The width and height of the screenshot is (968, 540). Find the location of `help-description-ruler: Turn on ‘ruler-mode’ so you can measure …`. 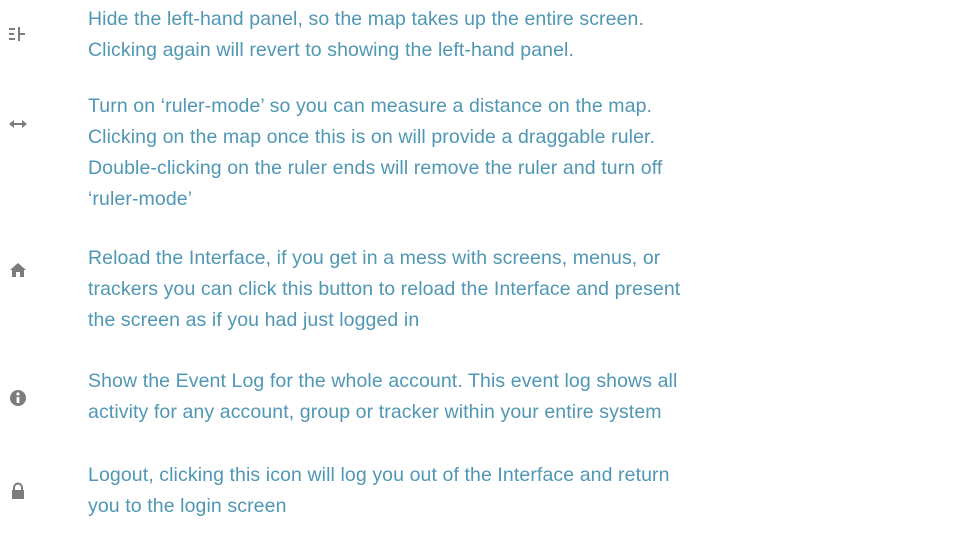

help-description-ruler: Turn on ‘ruler-mode’ so you can measure … is located at coordinates (375, 152).